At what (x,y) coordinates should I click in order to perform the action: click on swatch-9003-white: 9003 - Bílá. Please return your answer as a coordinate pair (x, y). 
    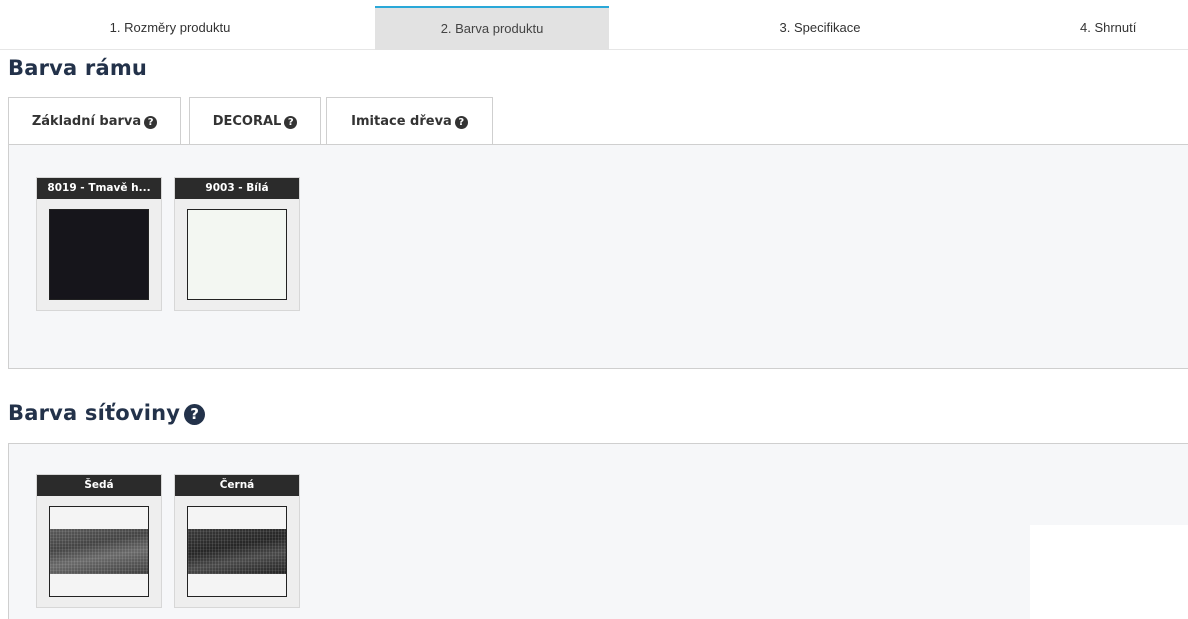
    Looking at the image, I should click on (237, 244).